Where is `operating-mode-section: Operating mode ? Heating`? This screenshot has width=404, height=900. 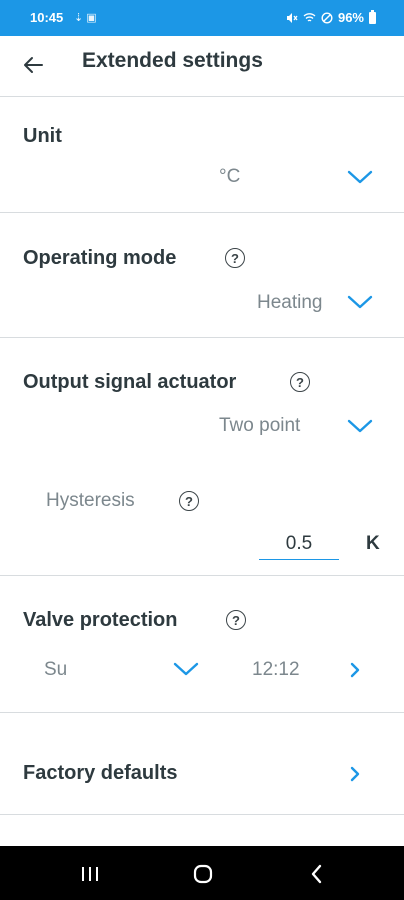 operating-mode-section: Operating mode ? Heating is located at coordinates (202, 275).